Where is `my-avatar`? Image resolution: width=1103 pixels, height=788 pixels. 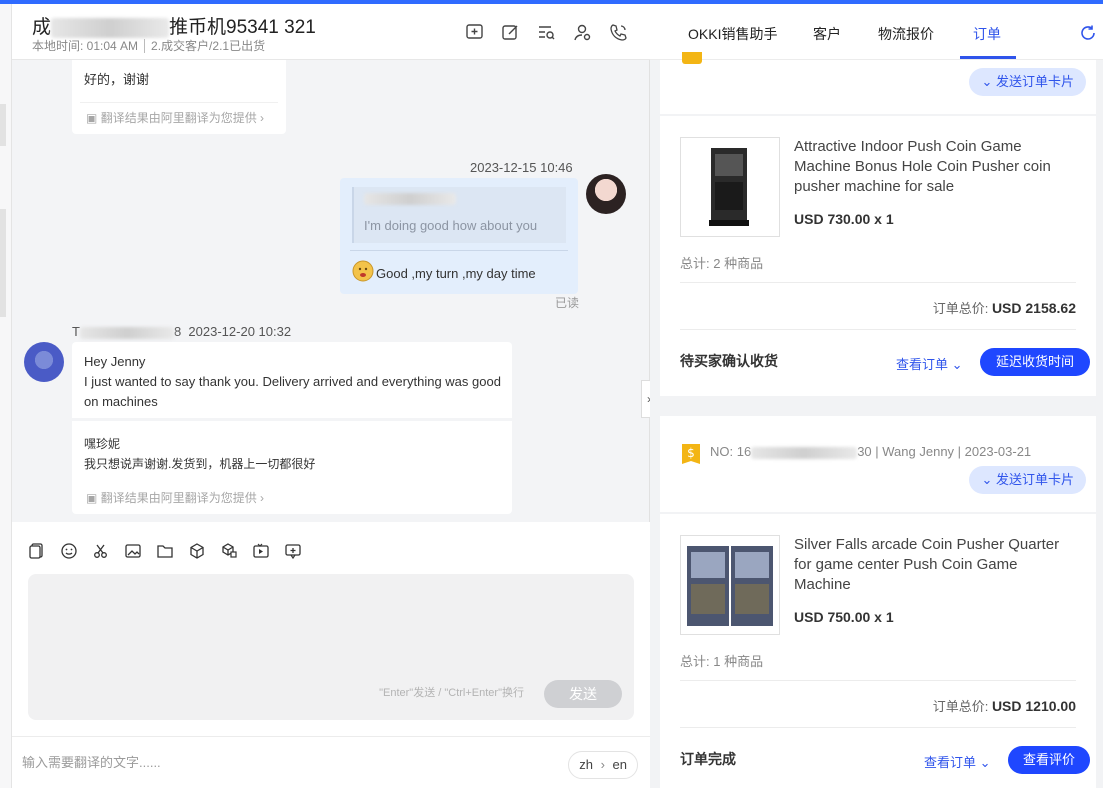
my-avatar is located at coordinates (606, 194).